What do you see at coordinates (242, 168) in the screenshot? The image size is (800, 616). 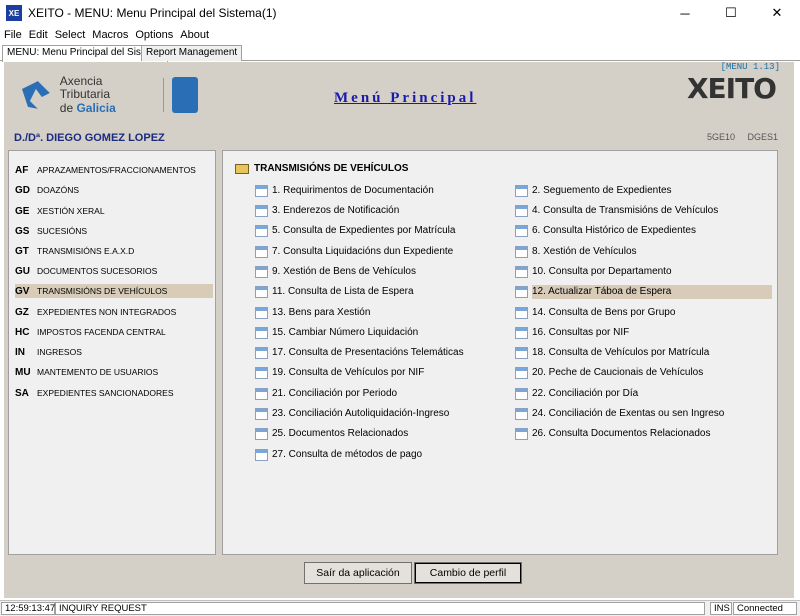 I see `folder-icon` at bounding box center [242, 168].